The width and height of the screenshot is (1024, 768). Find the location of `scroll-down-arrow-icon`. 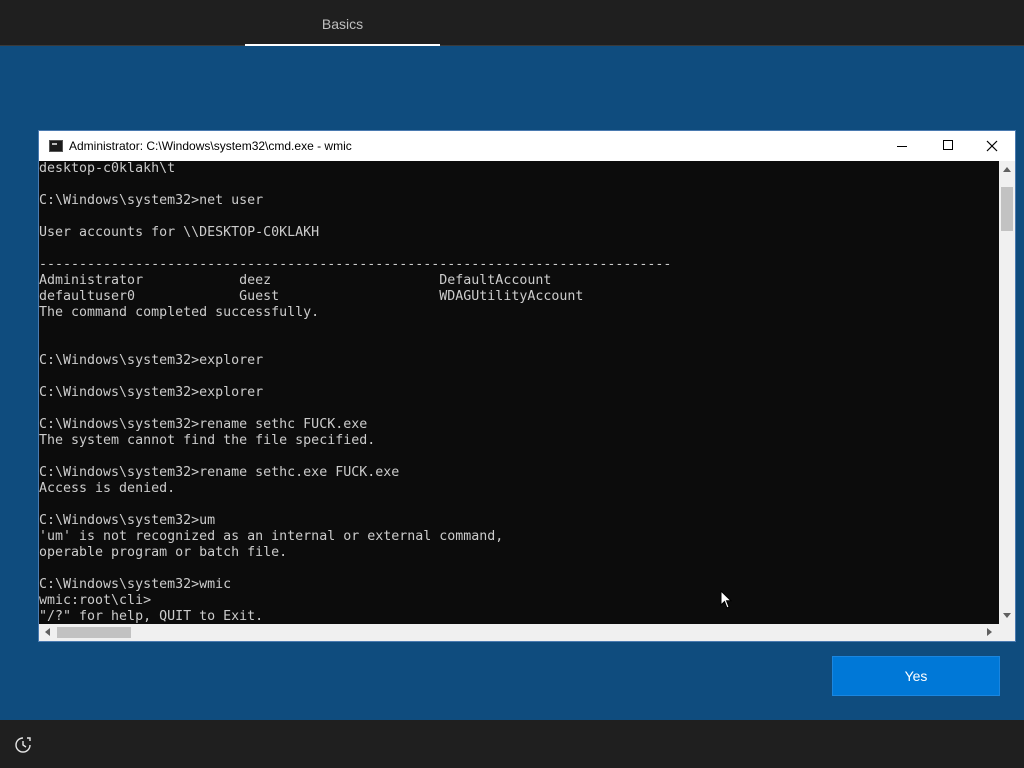

scroll-down-arrow-icon is located at coordinates (1007, 615).